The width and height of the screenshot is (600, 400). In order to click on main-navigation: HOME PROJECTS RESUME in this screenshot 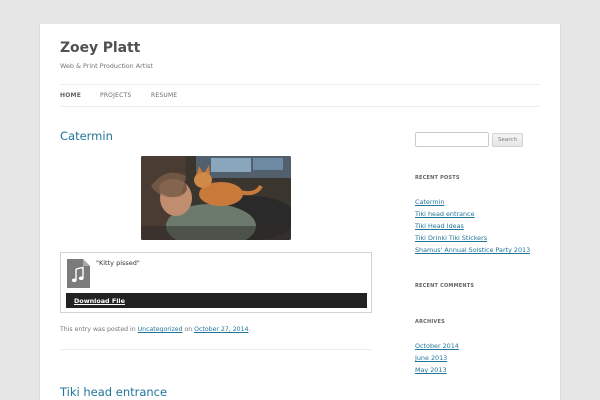, I will do `click(300, 95)`.